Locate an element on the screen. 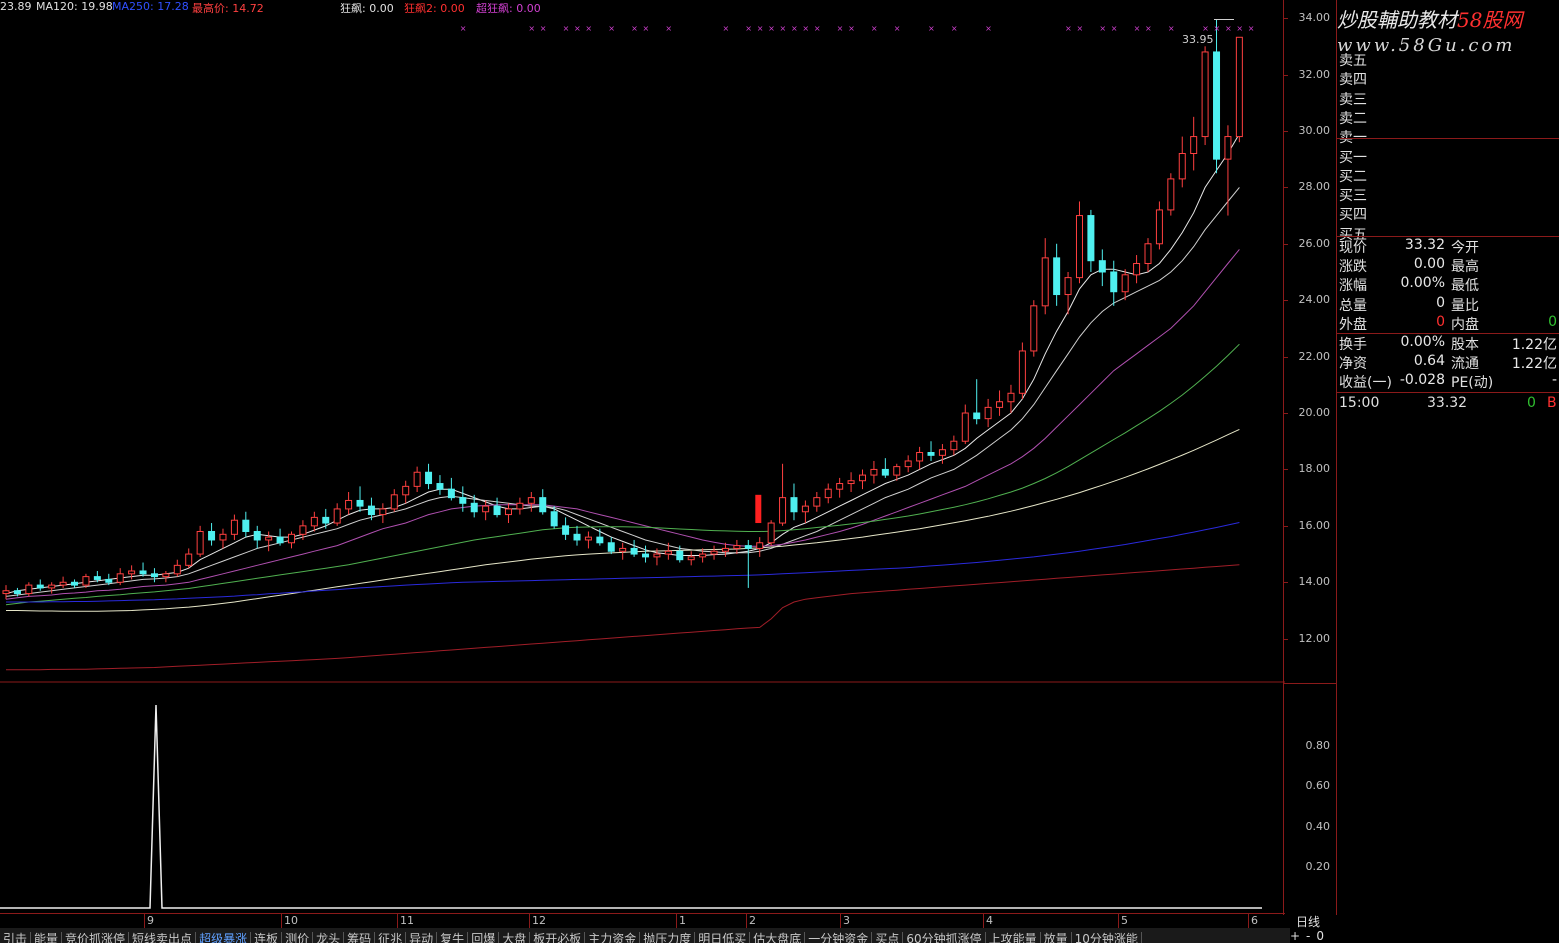 This screenshot has width=1559, height=943. indicator-tab: 10分钟涨能 is located at coordinates (1107, 937).